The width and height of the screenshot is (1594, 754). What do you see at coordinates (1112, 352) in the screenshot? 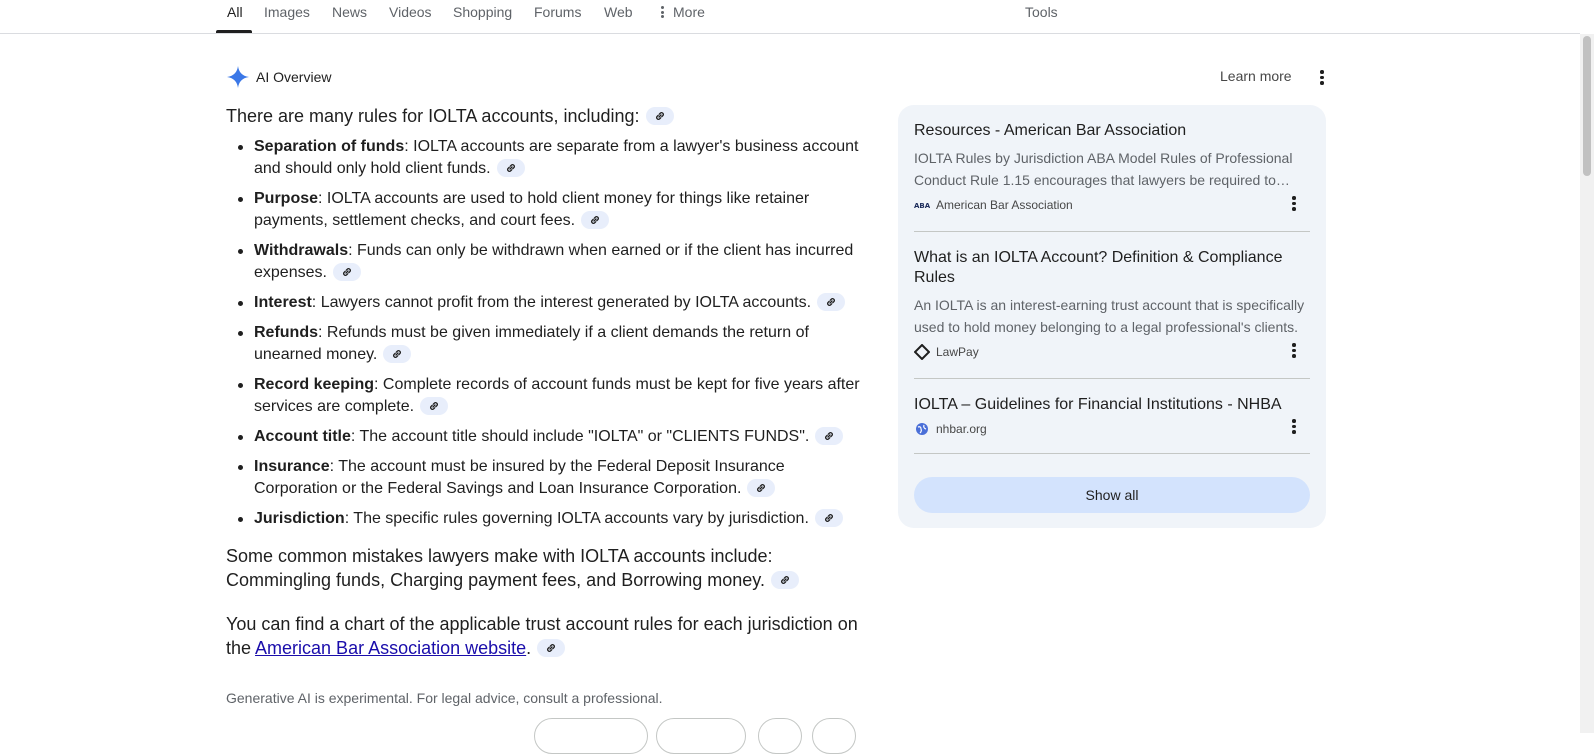
I see `source-site: LawPay` at bounding box center [1112, 352].